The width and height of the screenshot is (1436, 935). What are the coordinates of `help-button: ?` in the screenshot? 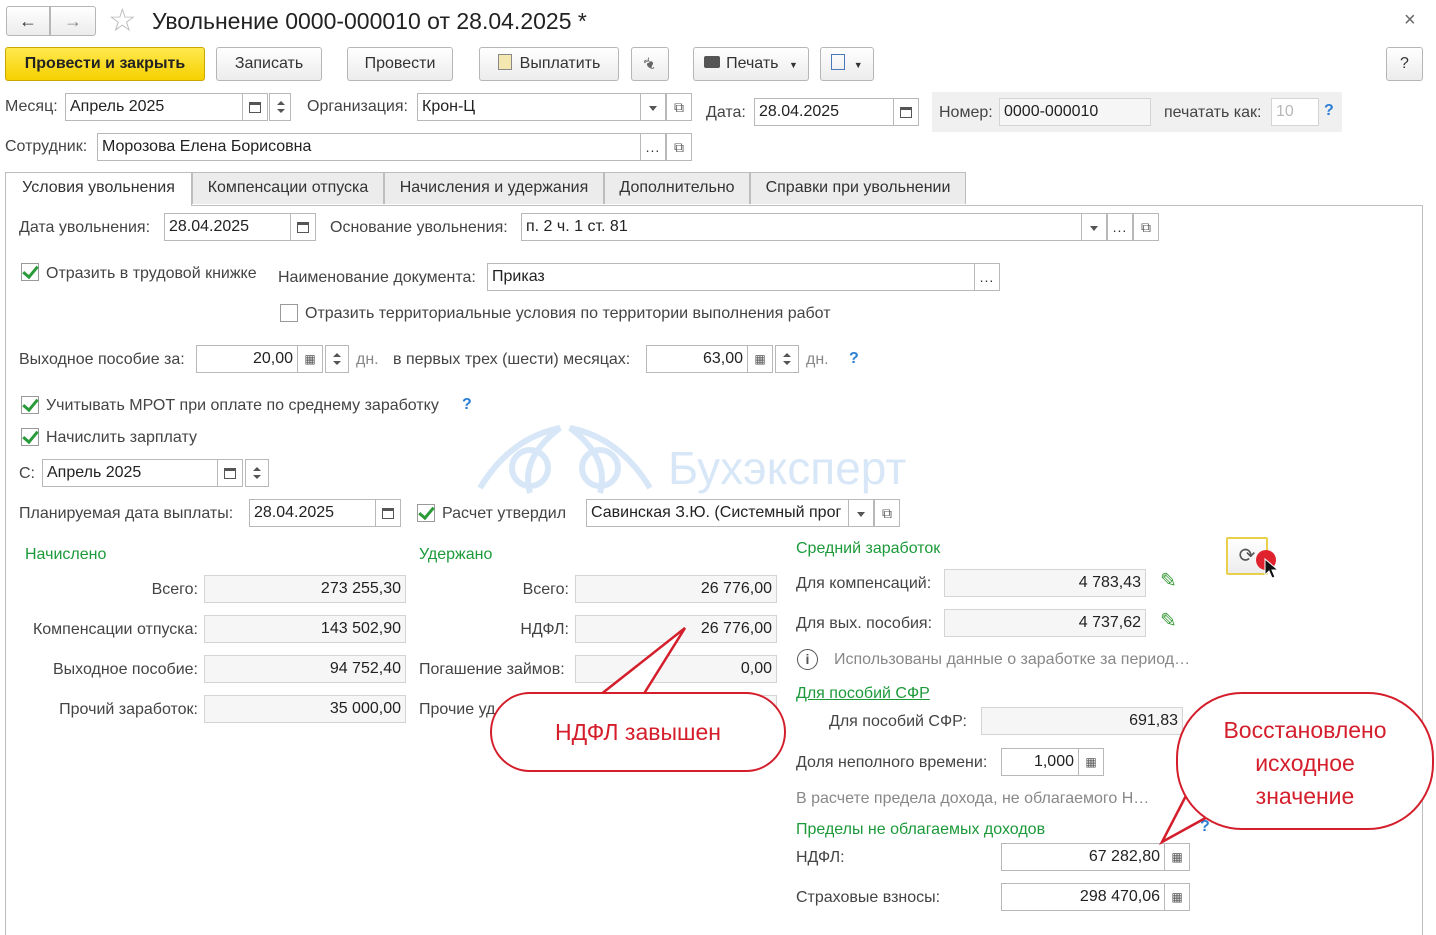 It's located at (1404, 64).